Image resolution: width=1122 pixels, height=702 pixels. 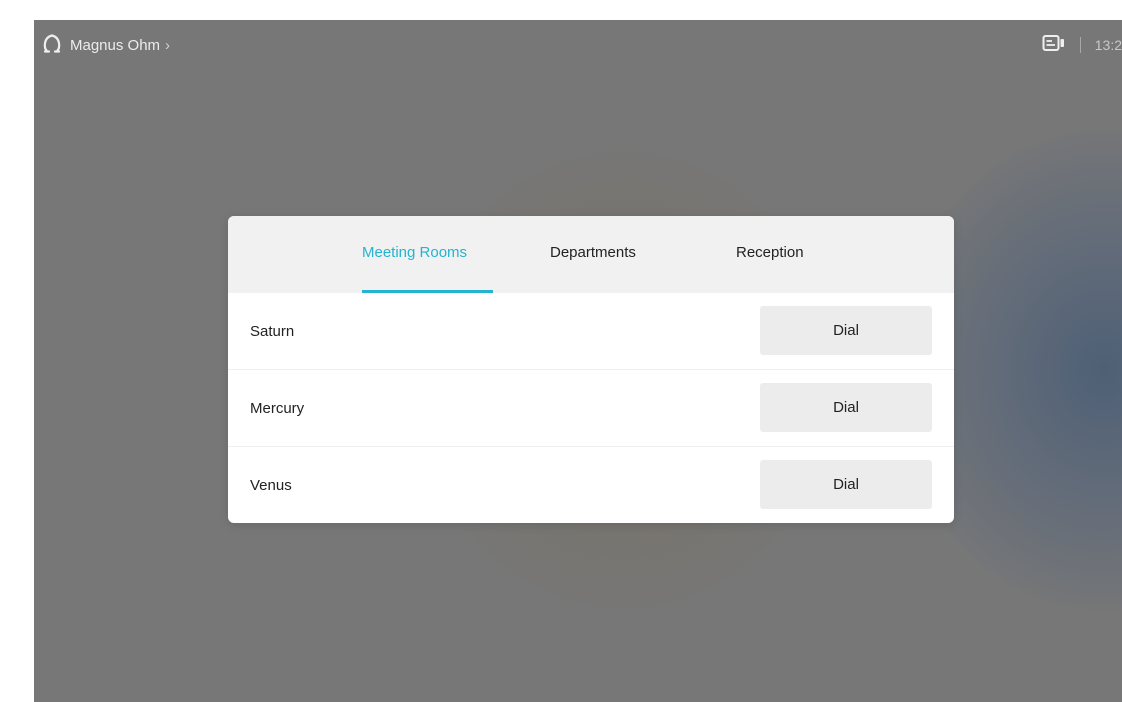 I want to click on user-name: Magnus Ohm, so click(x=115, y=45).